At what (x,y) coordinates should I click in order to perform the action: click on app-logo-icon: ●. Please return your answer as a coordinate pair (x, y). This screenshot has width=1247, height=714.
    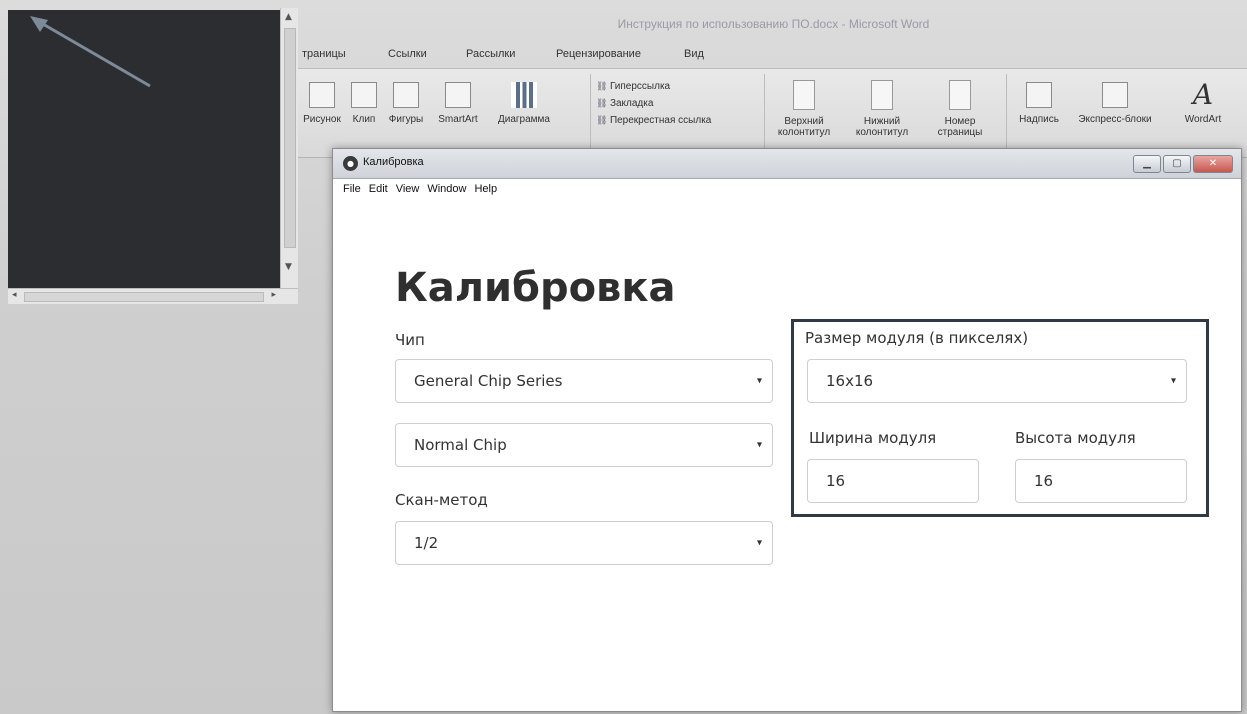
    Looking at the image, I should click on (350, 163).